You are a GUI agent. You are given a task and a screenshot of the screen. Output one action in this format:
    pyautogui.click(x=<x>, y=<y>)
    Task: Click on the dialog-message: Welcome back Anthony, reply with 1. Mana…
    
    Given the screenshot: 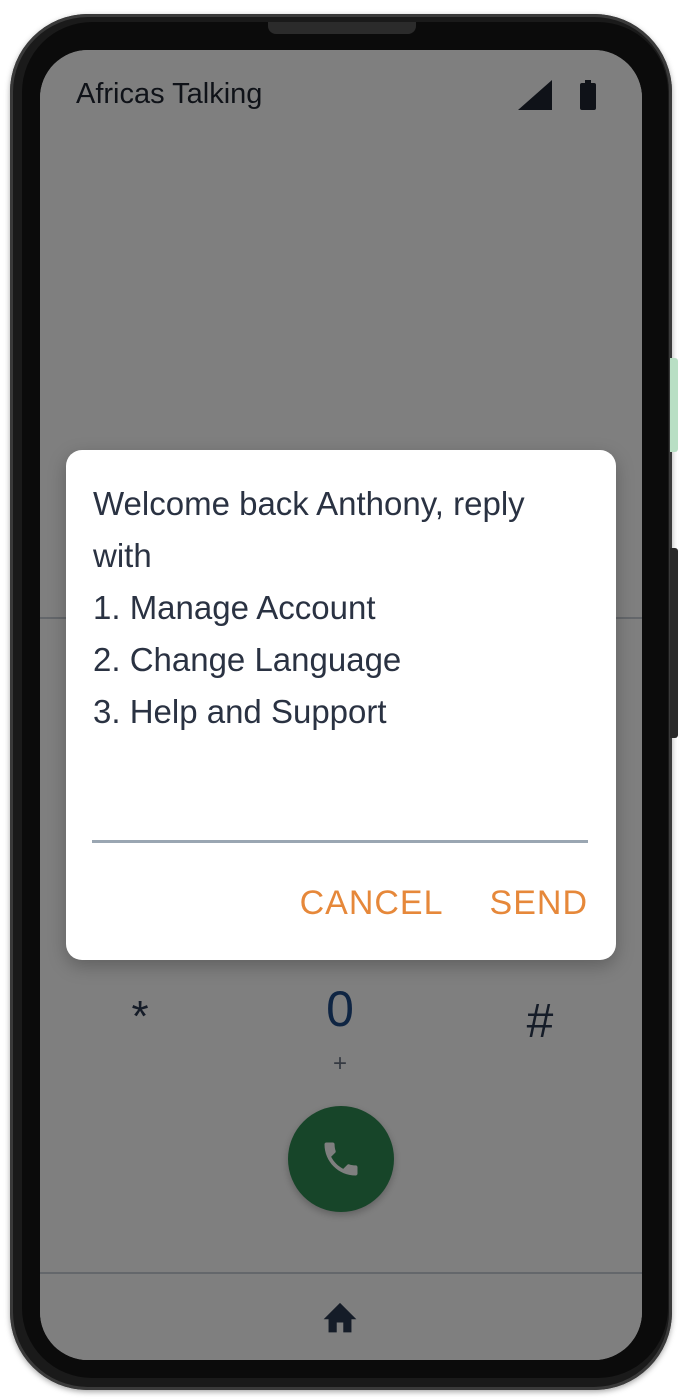 What is the action you would take?
    pyautogui.click(x=309, y=607)
    